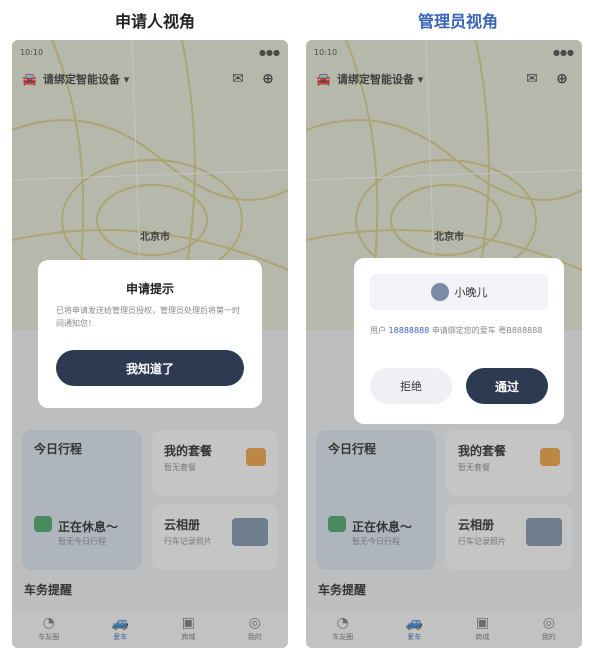 The width and height of the screenshot is (590, 651). I want to click on apply-notice-modal: 申请提示 已将申请发送给管理员授权，管理员处理后将第一时间通知您！ 我知道了, so click(150, 334).